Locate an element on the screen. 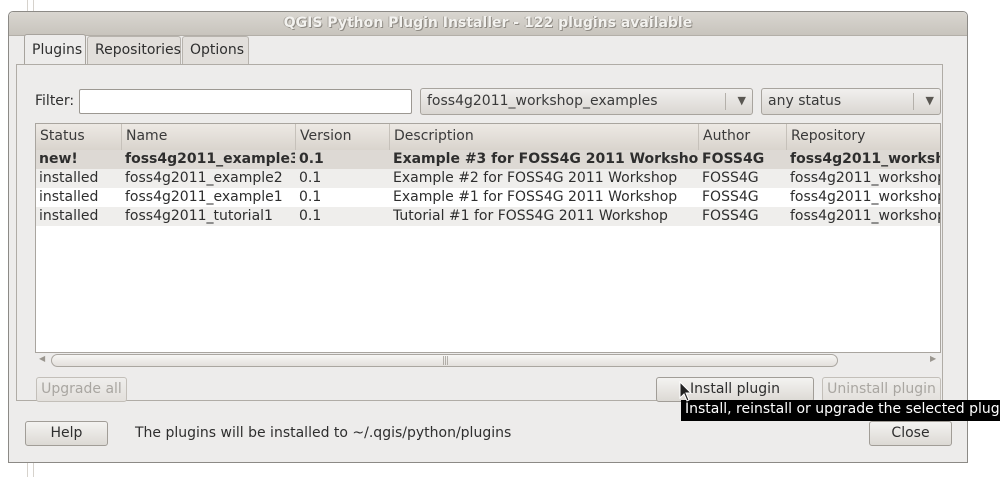 The height and width of the screenshot is (477, 1000). horizontal-scrollbar: ◀ ||| ▶ is located at coordinates (488, 361).